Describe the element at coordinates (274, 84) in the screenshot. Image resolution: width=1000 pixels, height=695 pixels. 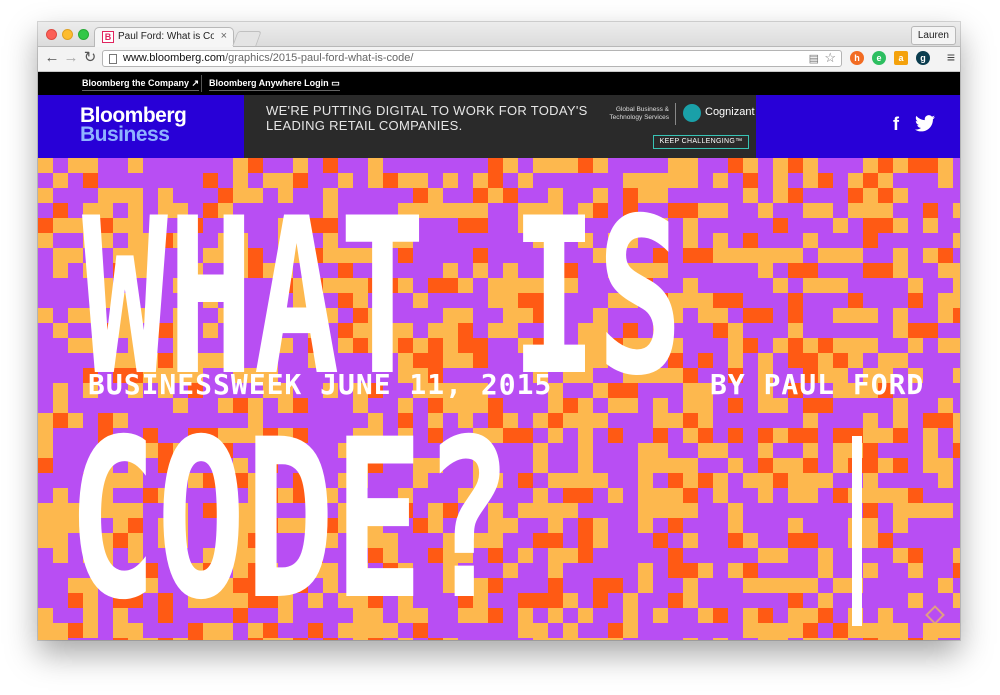
I see `anywhere-login-link: Bloomberg Anywhere Login ▭` at that location.